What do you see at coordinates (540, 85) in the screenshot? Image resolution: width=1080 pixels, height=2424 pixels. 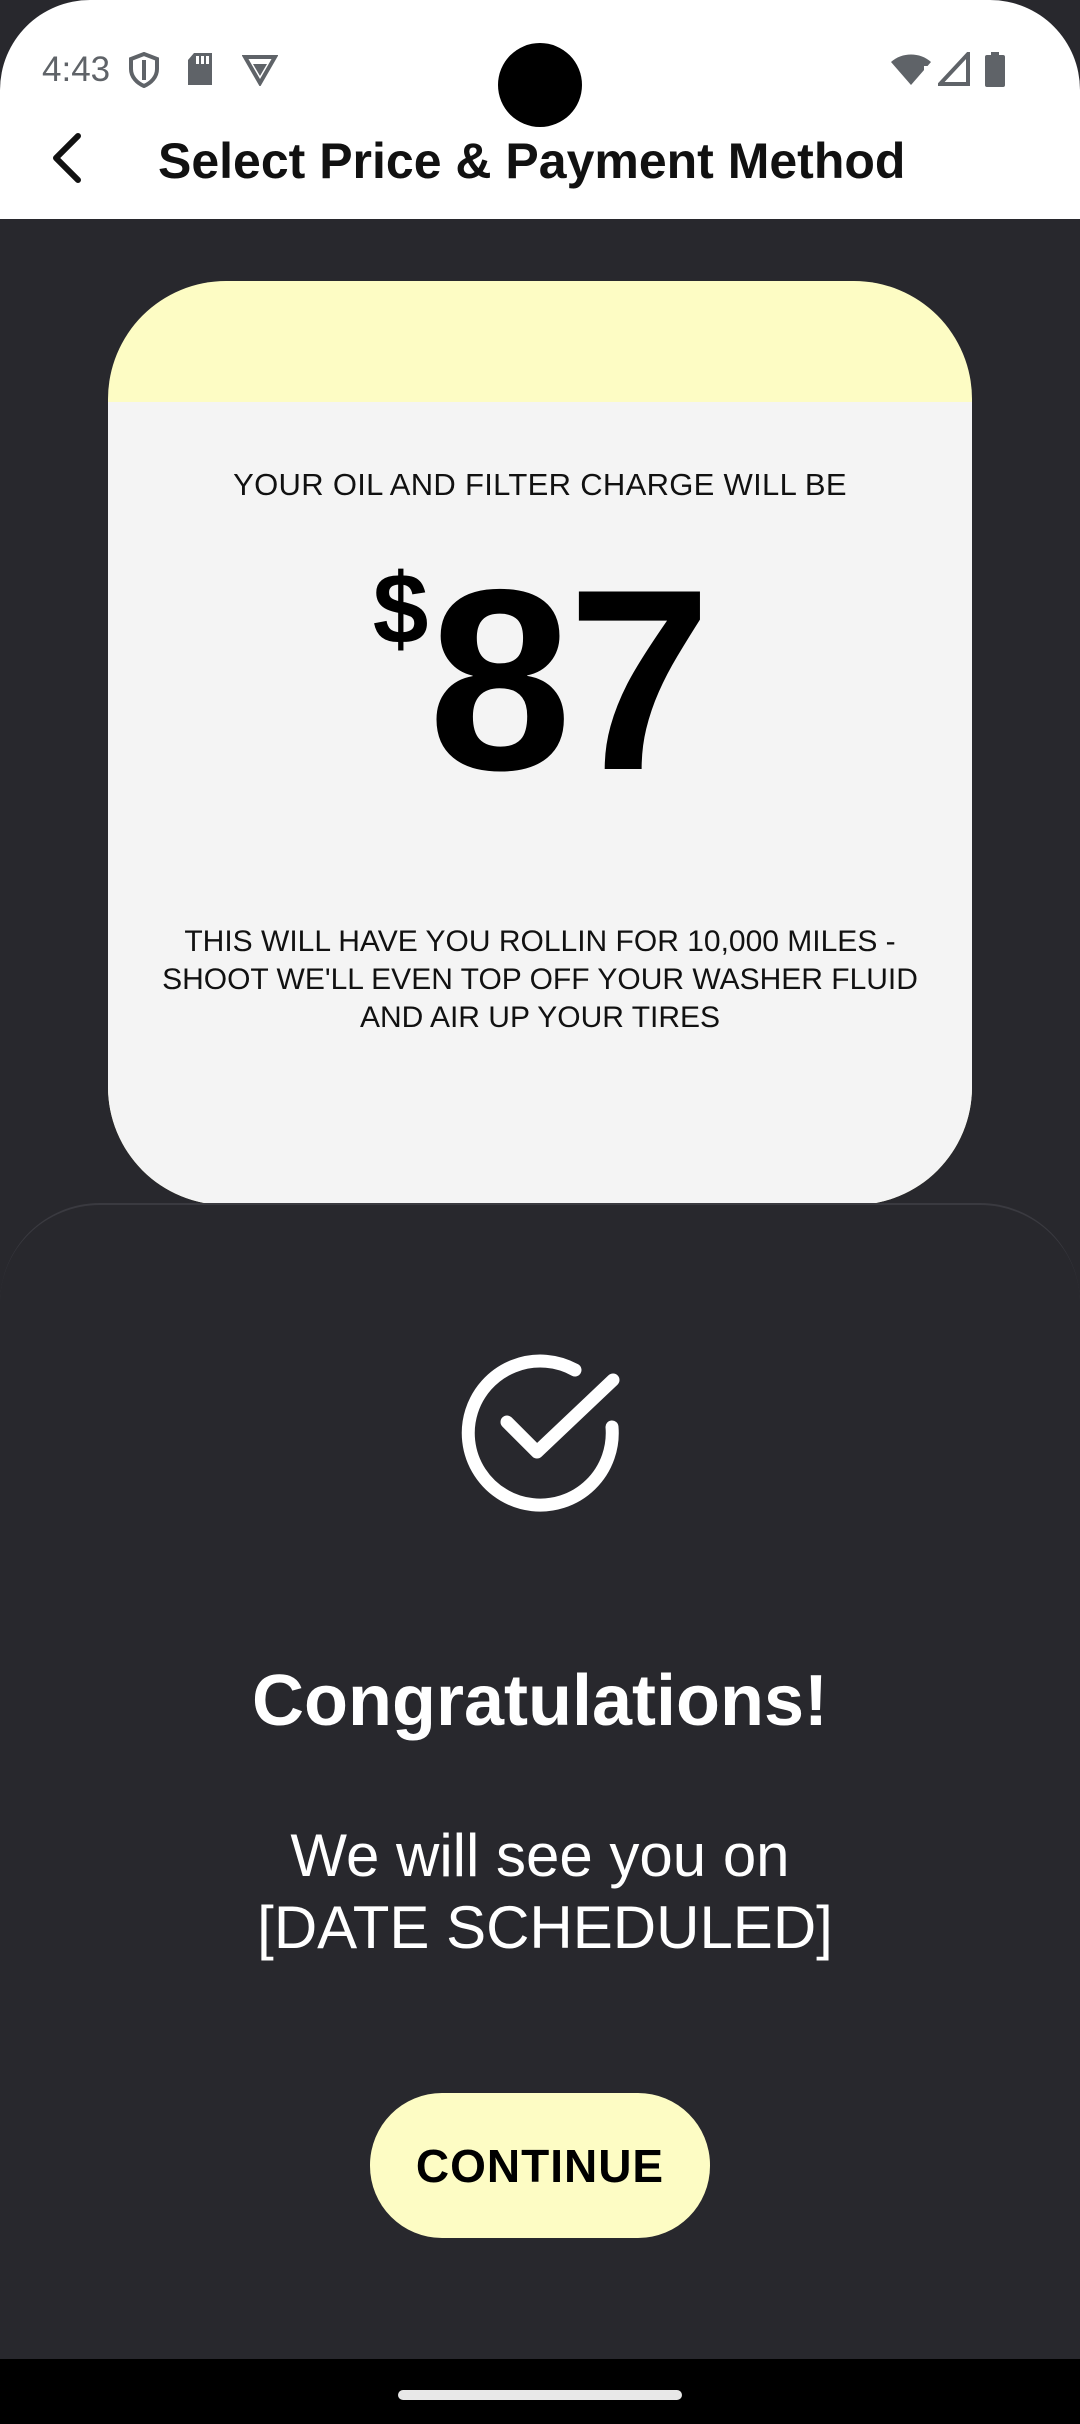 I see `camera-cutout` at bounding box center [540, 85].